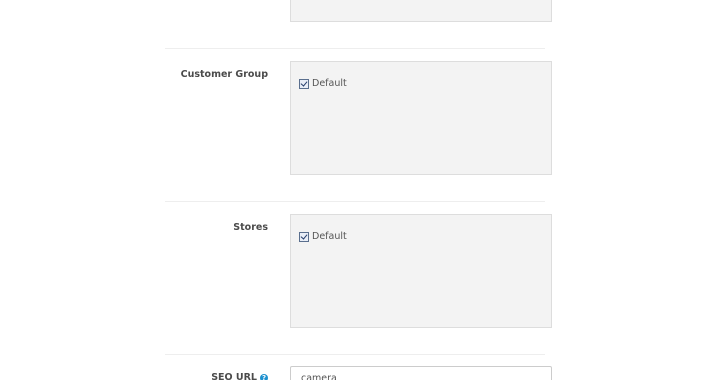  What do you see at coordinates (421, 118) in the screenshot?
I see `customer-group-checkbox-list: Default` at bounding box center [421, 118].